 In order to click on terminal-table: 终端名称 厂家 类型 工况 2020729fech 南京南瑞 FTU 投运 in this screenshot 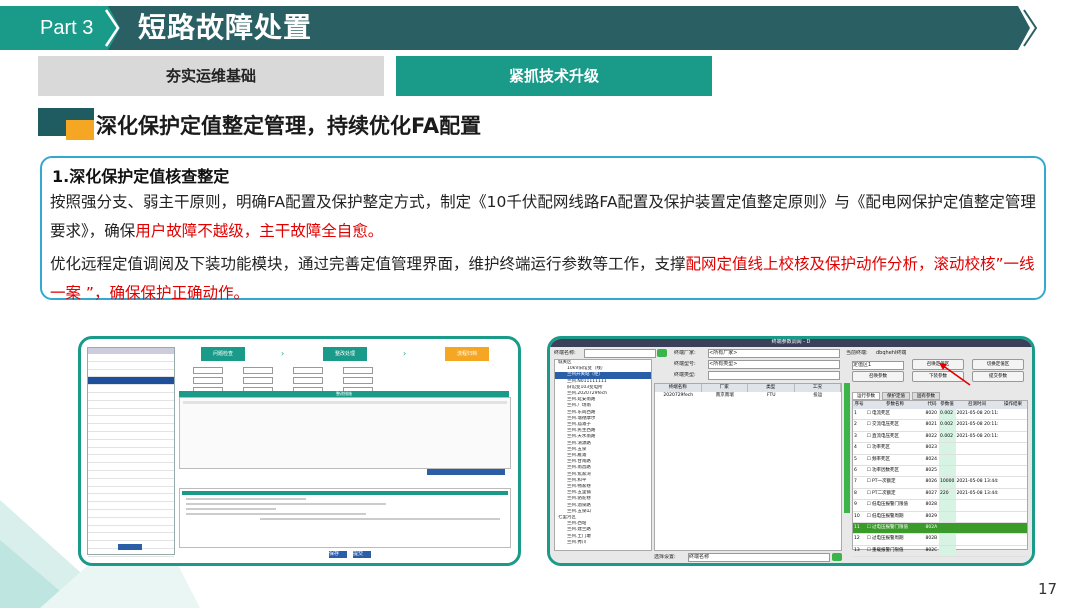, I will do `click(748, 467)`.